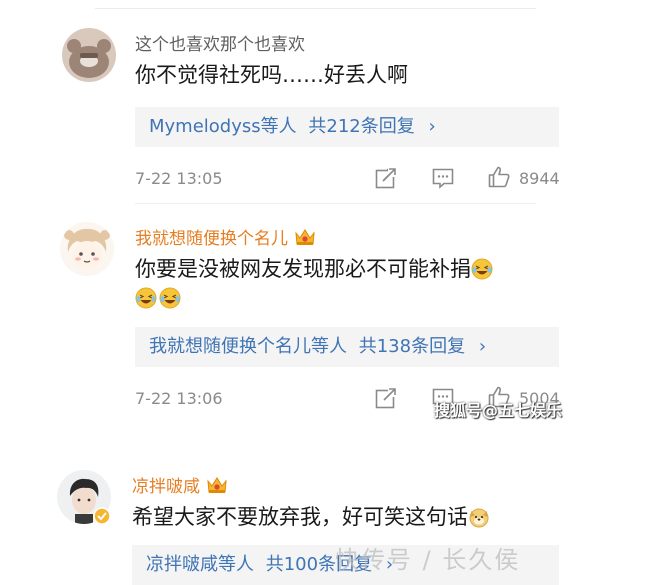  What do you see at coordinates (179, 178) in the screenshot?
I see `comment-time: 7-22 13:05` at bounding box center [179, 178].